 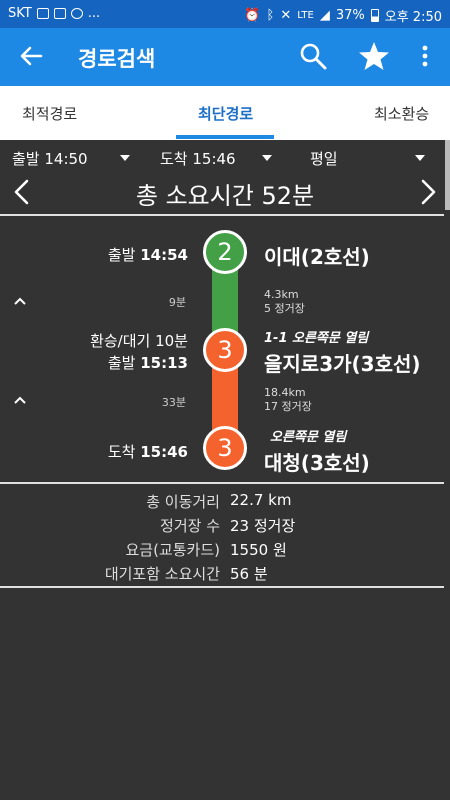 I want to click on tab-selected-indicator, so click(x=225, y=137).